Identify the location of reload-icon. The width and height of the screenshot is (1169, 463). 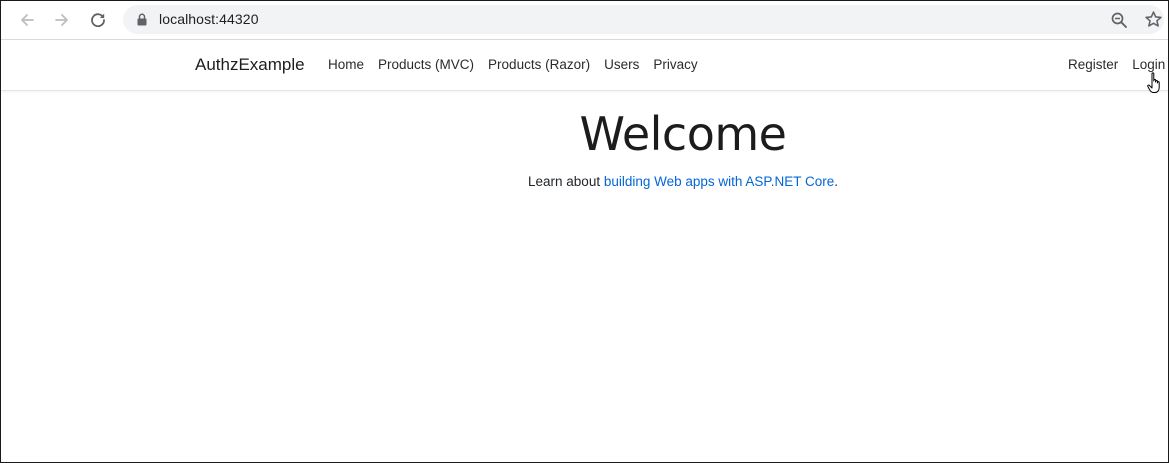
(98, 20).